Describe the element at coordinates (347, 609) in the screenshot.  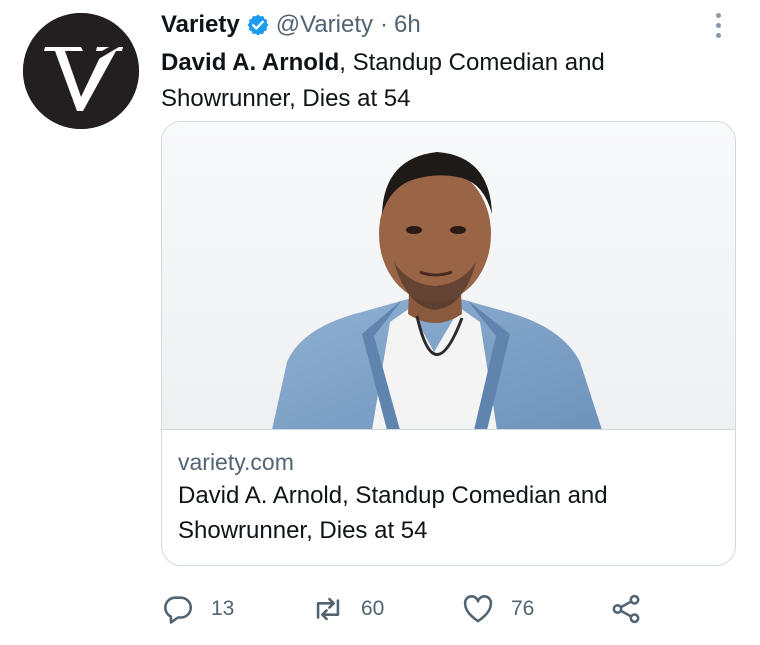
I see `retweet-button: 60` at that location.